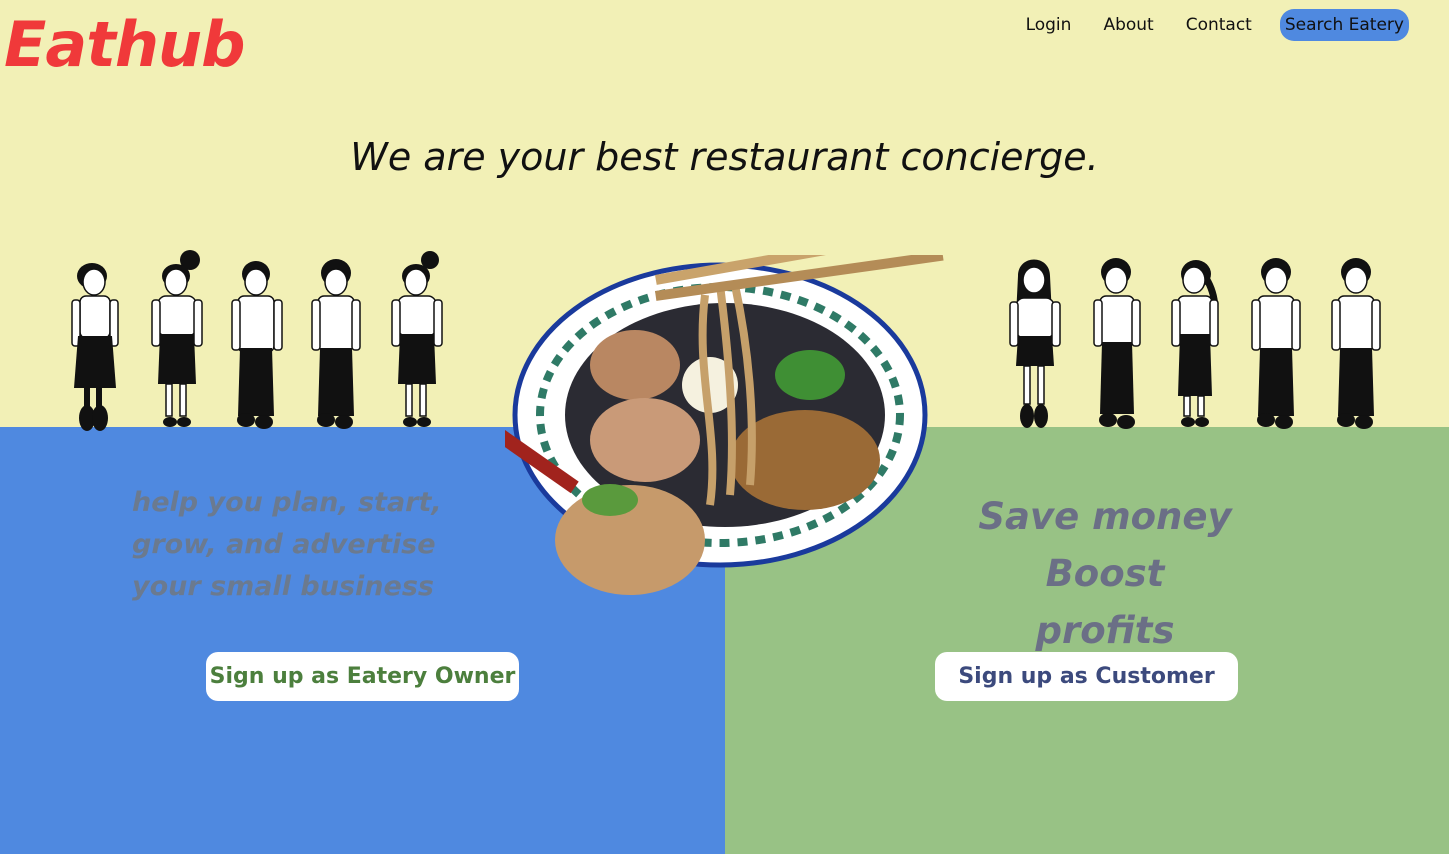  I want to click on ramen-bowl-image, so click(724, 425).